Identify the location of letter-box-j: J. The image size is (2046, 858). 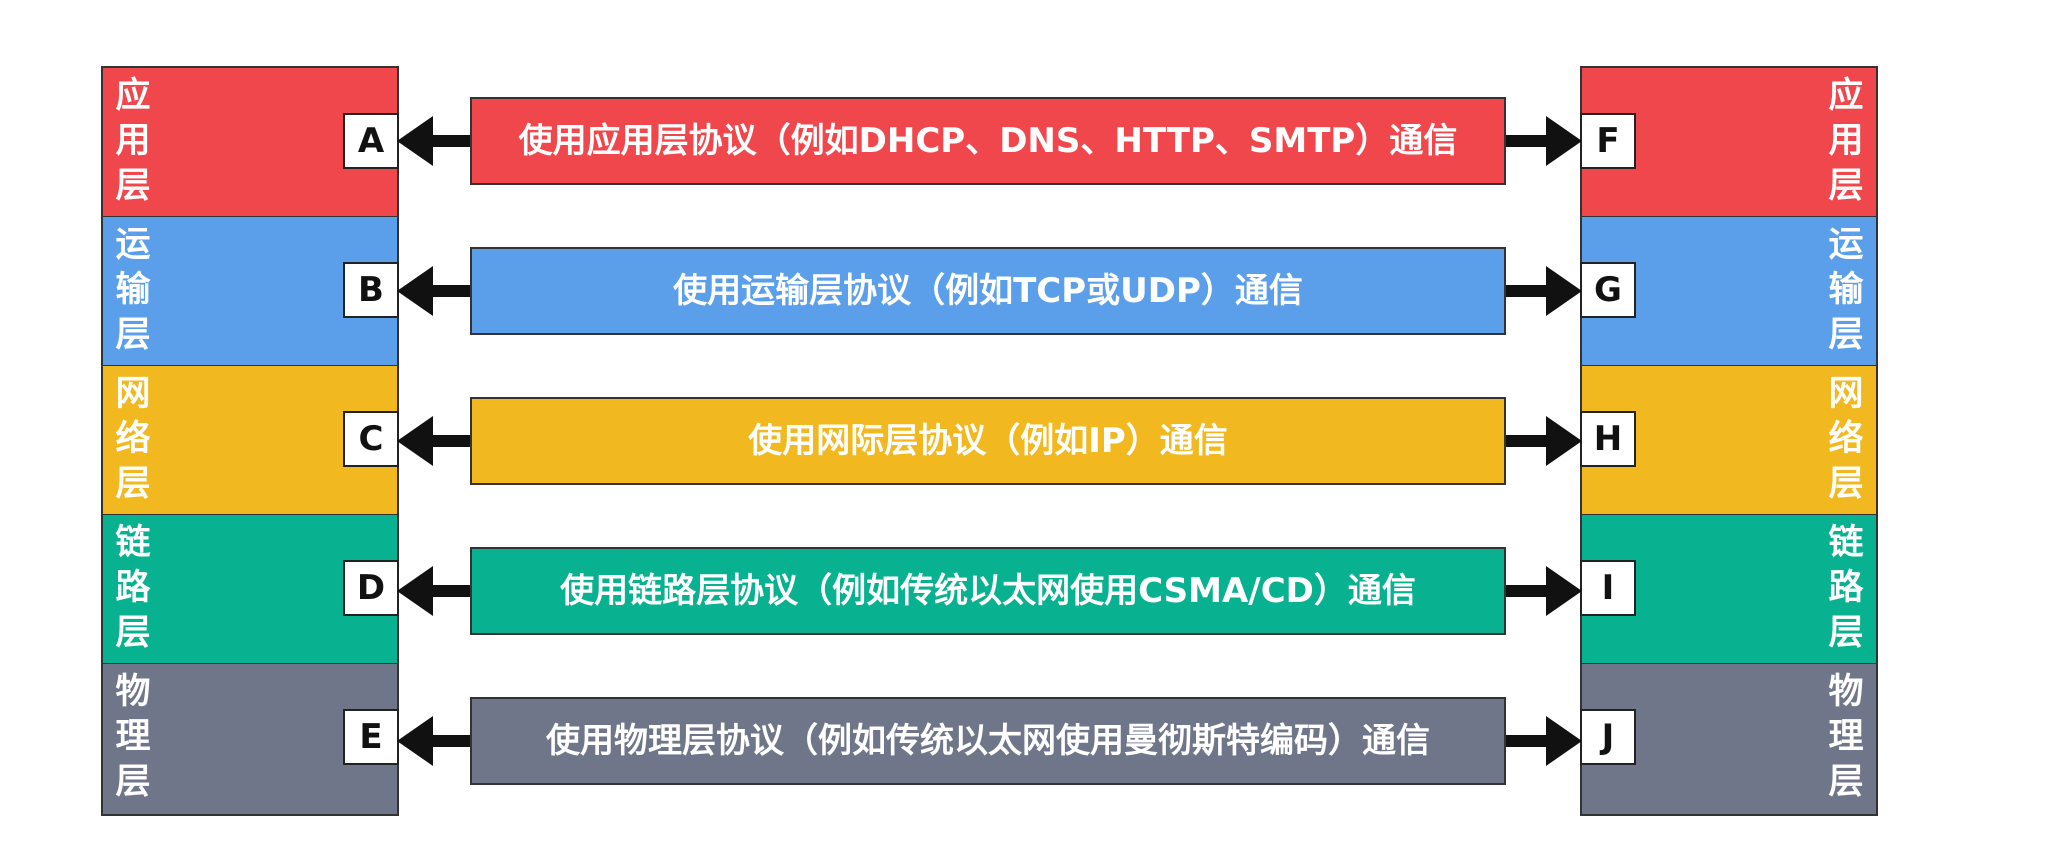
(1608, 737).